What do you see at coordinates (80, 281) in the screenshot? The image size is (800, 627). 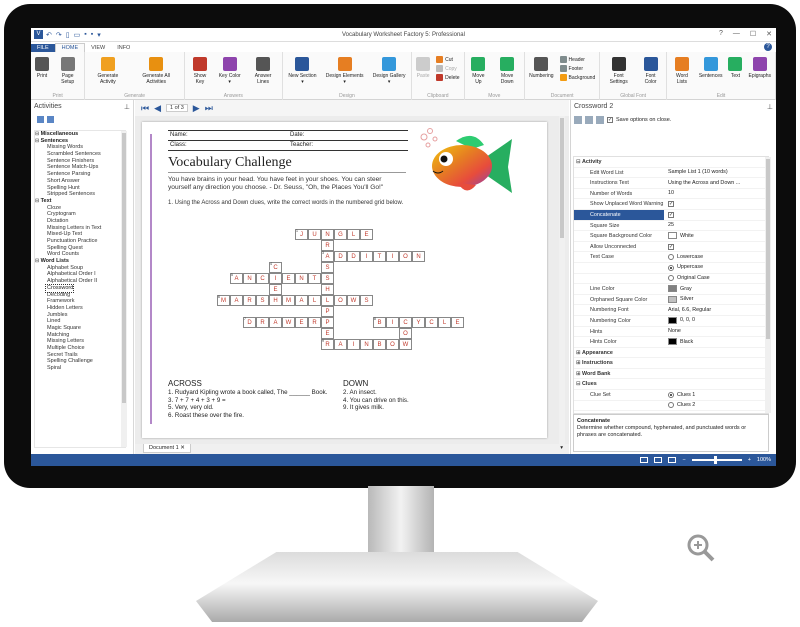 I see `tree-item: Alphabetical Order II` at bounding box center [80, 281].